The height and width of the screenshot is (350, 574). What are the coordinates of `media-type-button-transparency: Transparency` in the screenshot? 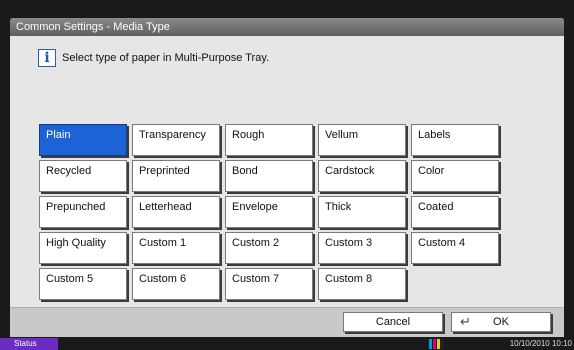 It's located at (176, 140).